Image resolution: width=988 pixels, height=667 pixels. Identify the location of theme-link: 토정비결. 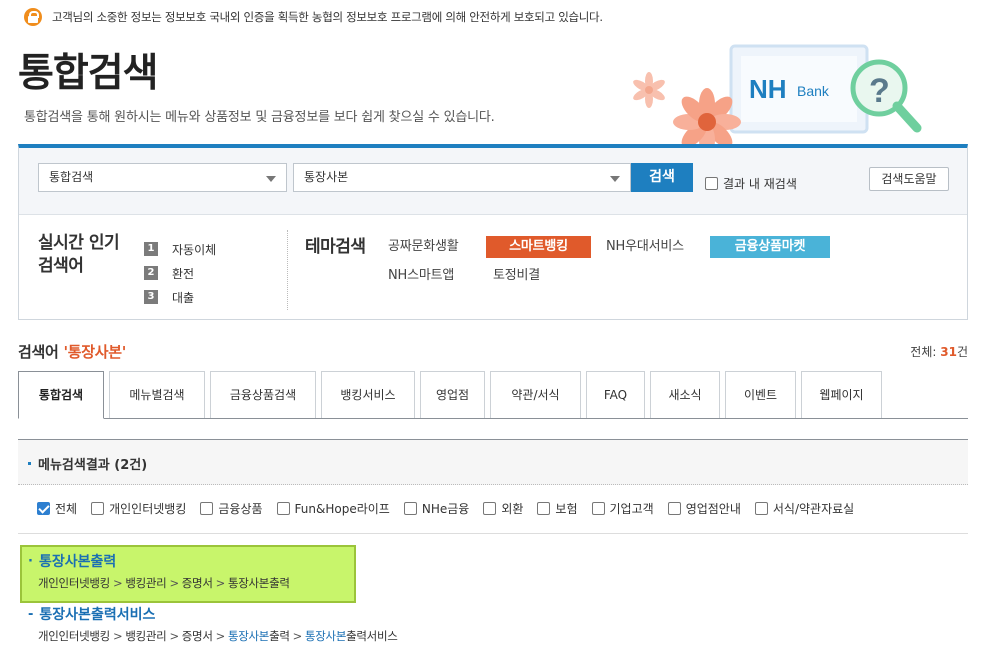
(516, 276).